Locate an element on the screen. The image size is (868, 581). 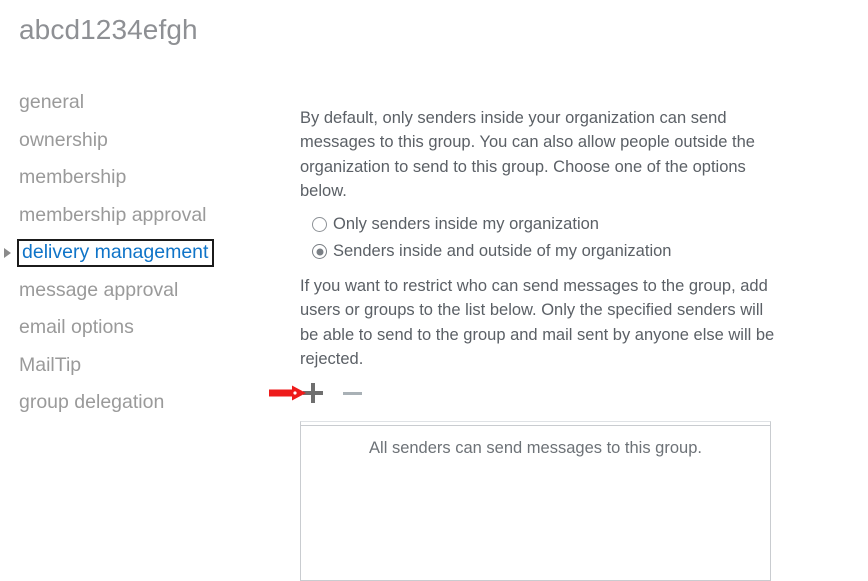
sidebar-item-label: membership is located at coordinates (73, 177).